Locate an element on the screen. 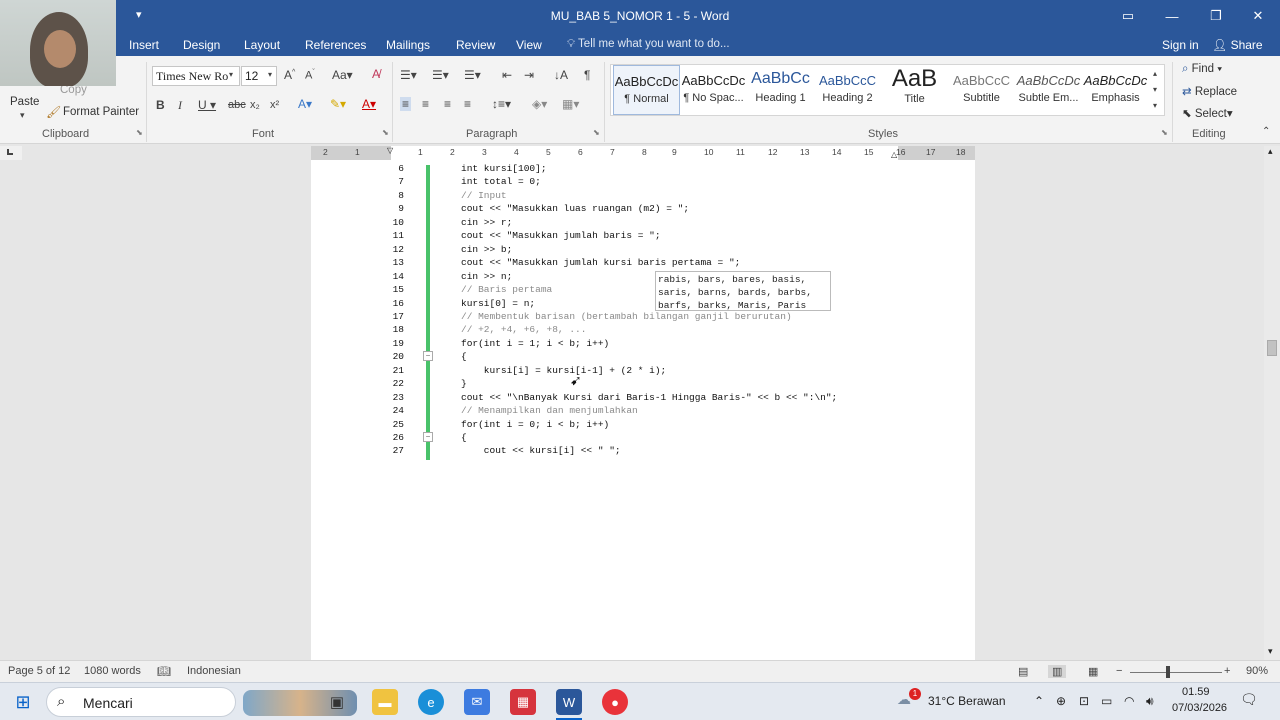 This screenshot has height=720, width=1280. numbering-icon: ☰▾ is located at coordinates (440, 75).